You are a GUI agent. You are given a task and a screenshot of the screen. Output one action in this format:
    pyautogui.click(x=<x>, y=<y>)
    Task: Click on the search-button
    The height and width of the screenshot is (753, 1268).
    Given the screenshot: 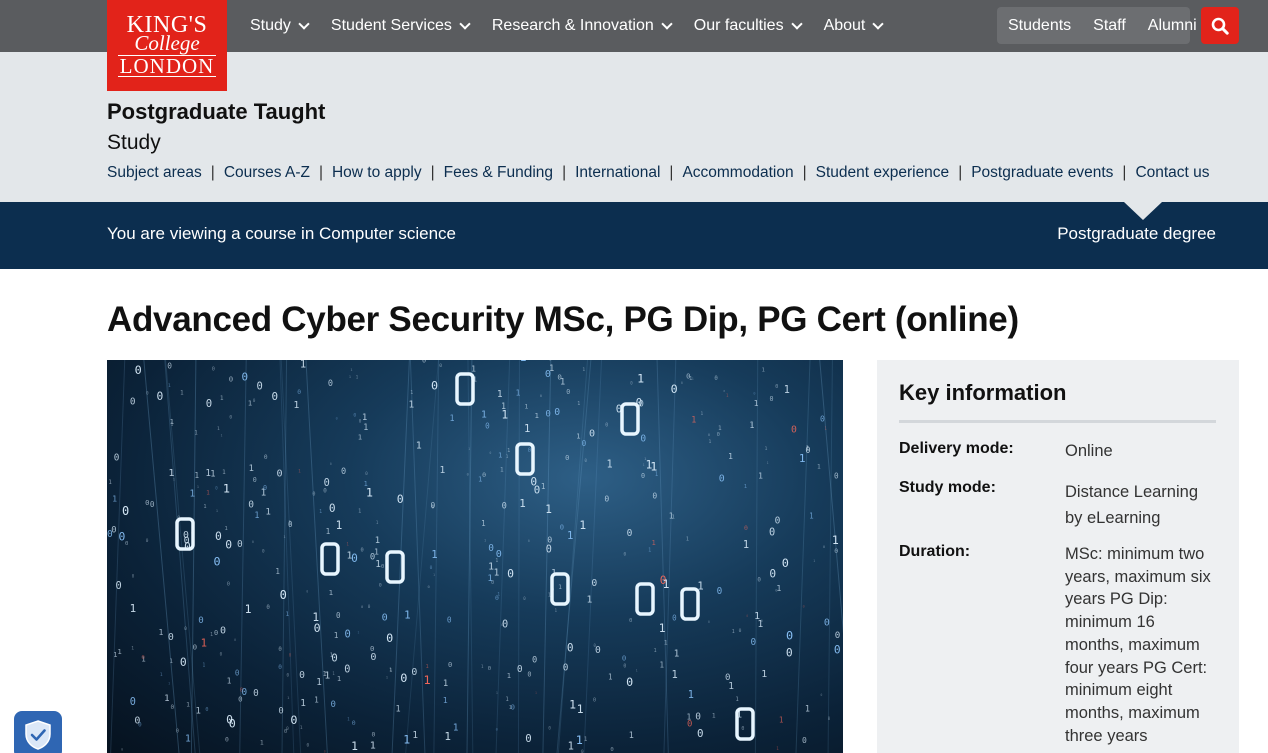 What is the action you would take?
    pyautogui.click(x=1220, y=25)
    